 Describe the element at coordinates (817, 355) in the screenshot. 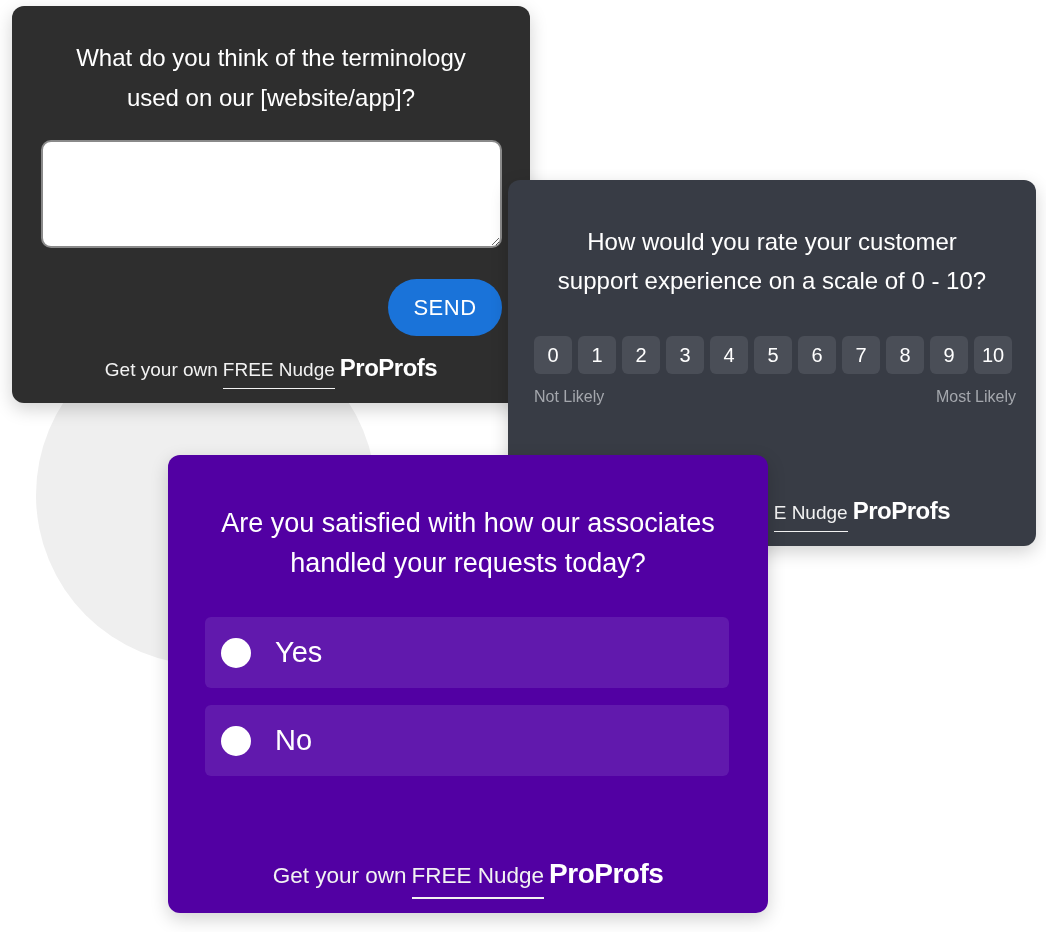

I see `rating-button: 6` at that location.